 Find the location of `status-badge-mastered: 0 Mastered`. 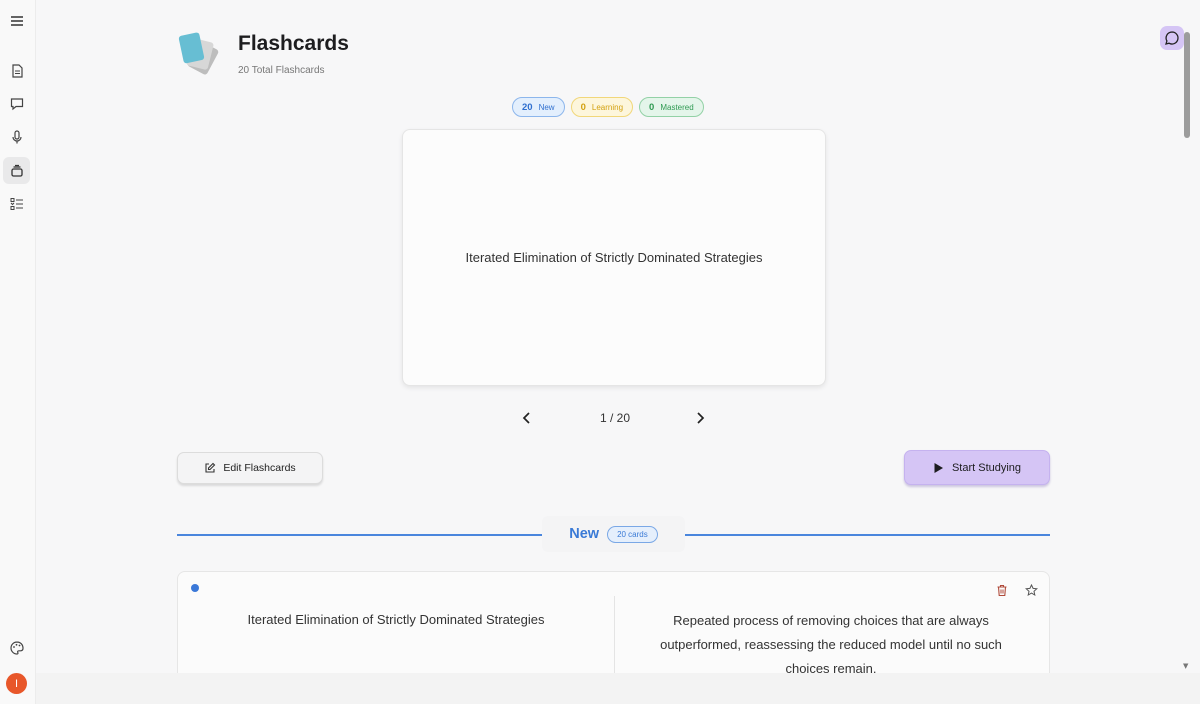

status-badge-mastered: 0 Mastered is located at coordinates (671, 107).